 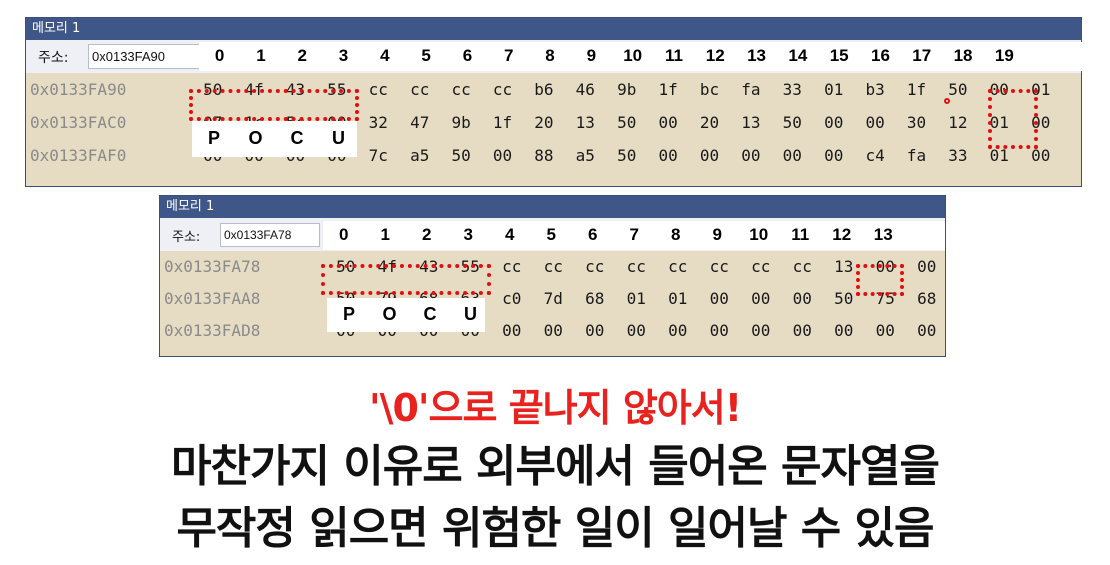 What do you see at coordinates (512, 298) in the screenshot?
I see `byte-cell: c0` at bounding box center [512, 298].